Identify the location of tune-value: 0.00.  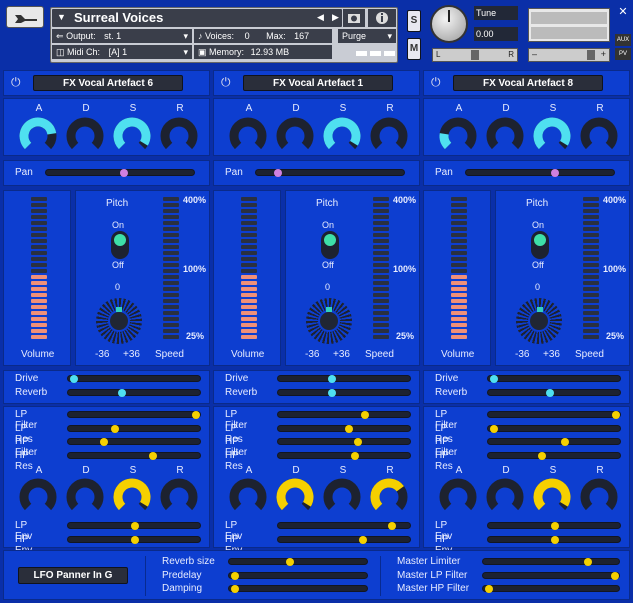
(496, 34).